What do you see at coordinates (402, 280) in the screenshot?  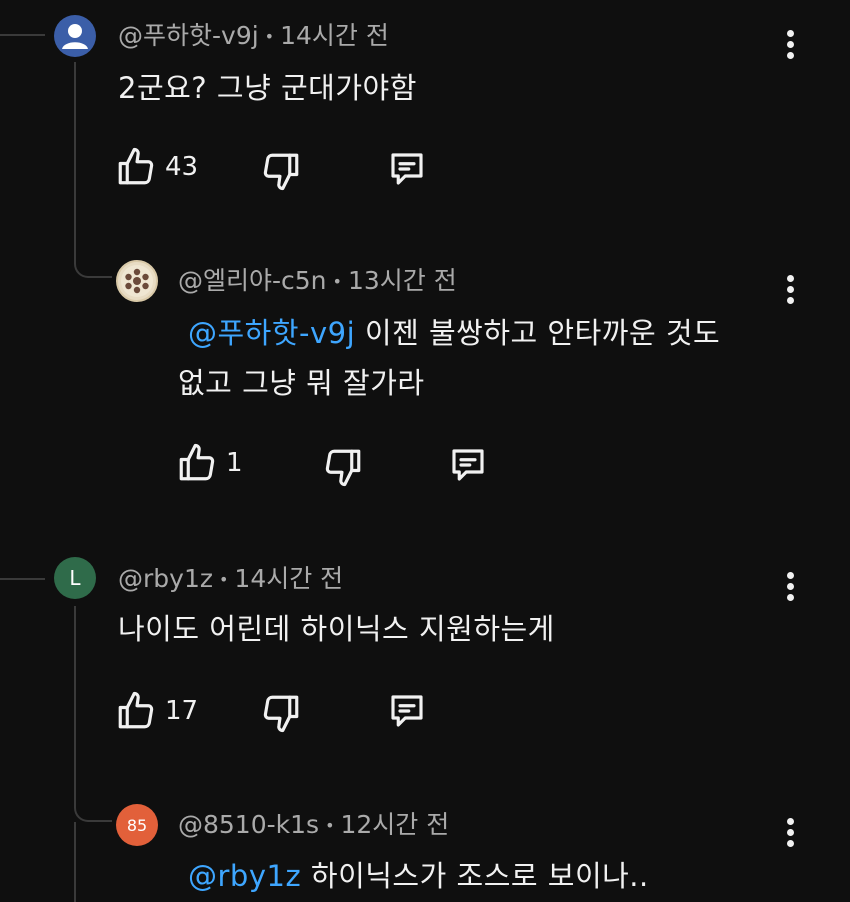 I see `timestamp: 13시간 전` at bounding box center [402, 280].